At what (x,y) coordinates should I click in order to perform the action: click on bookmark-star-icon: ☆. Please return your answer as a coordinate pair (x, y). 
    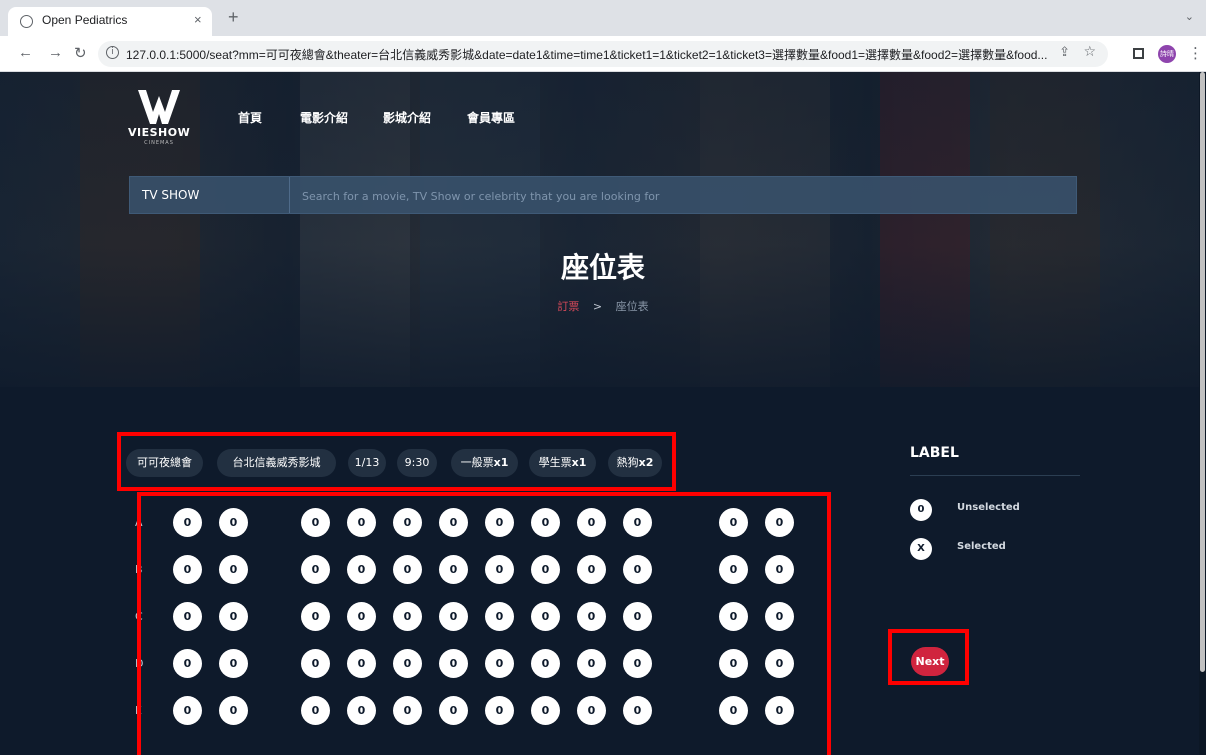
    Looking at the image, I should click on (1089, 52).